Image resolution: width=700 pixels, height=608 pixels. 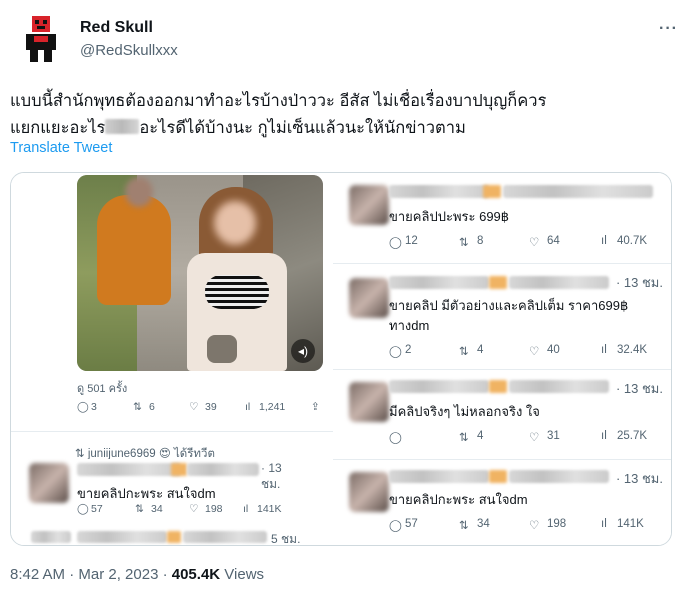 What do you see at coordinates (102, 389) in the screenshot?
I see `video-view-count: ดู 501 ครั้ง` at bounding box center [102, 389].